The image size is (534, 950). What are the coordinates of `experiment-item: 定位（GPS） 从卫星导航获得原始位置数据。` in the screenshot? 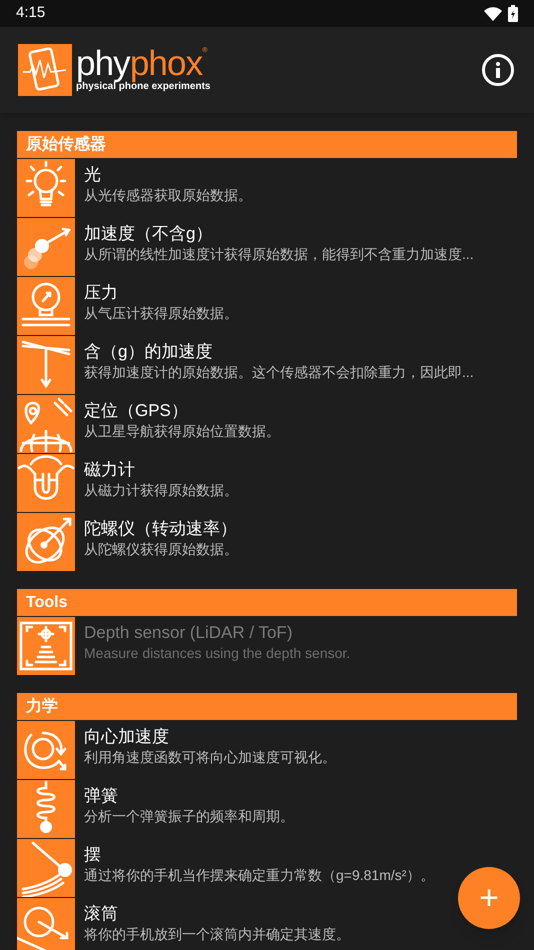 It's located at (149, 424).